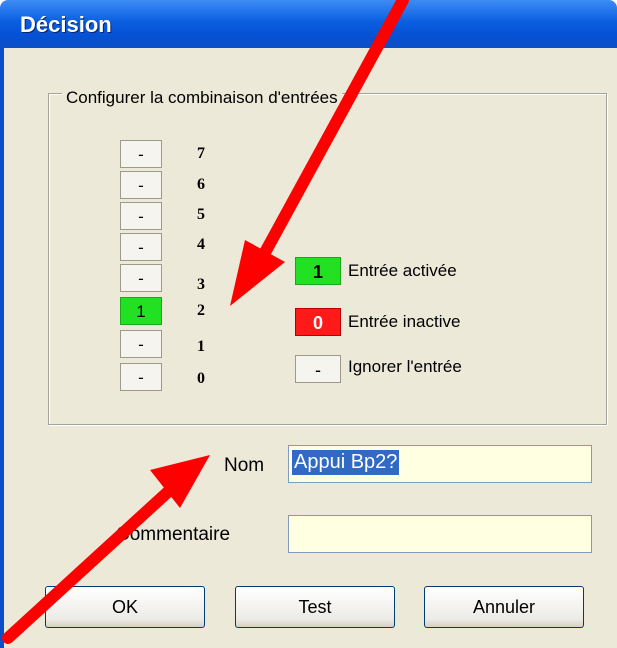  I want to click on bit-6-button: -, so click(141, 185).